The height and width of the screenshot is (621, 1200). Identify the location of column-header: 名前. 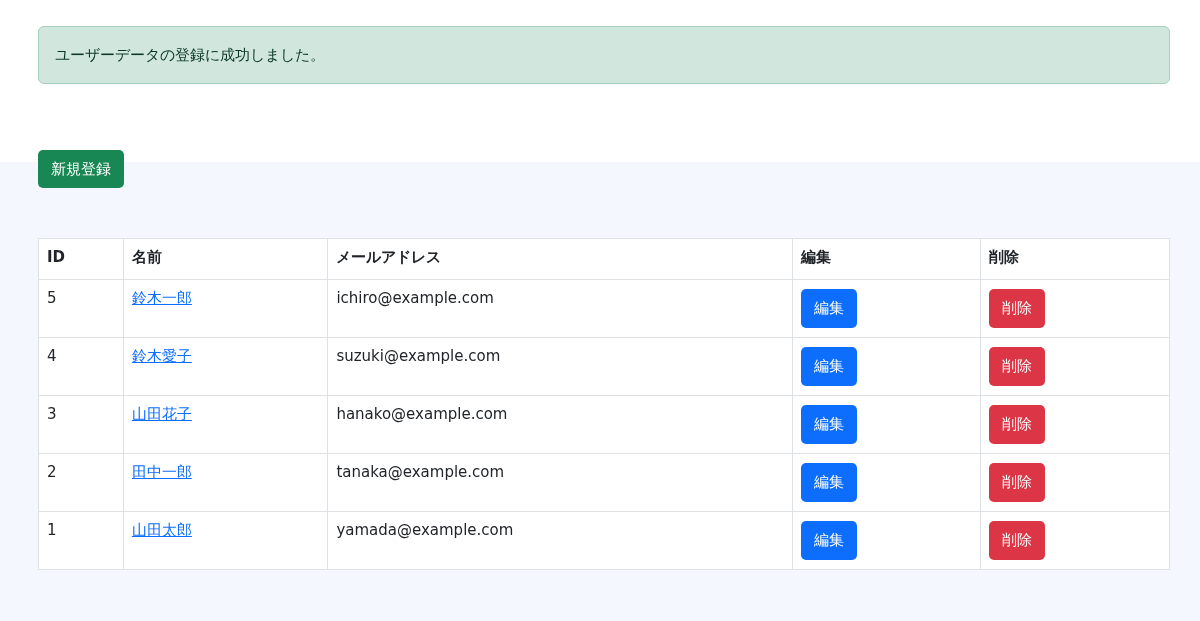
(225, 259).